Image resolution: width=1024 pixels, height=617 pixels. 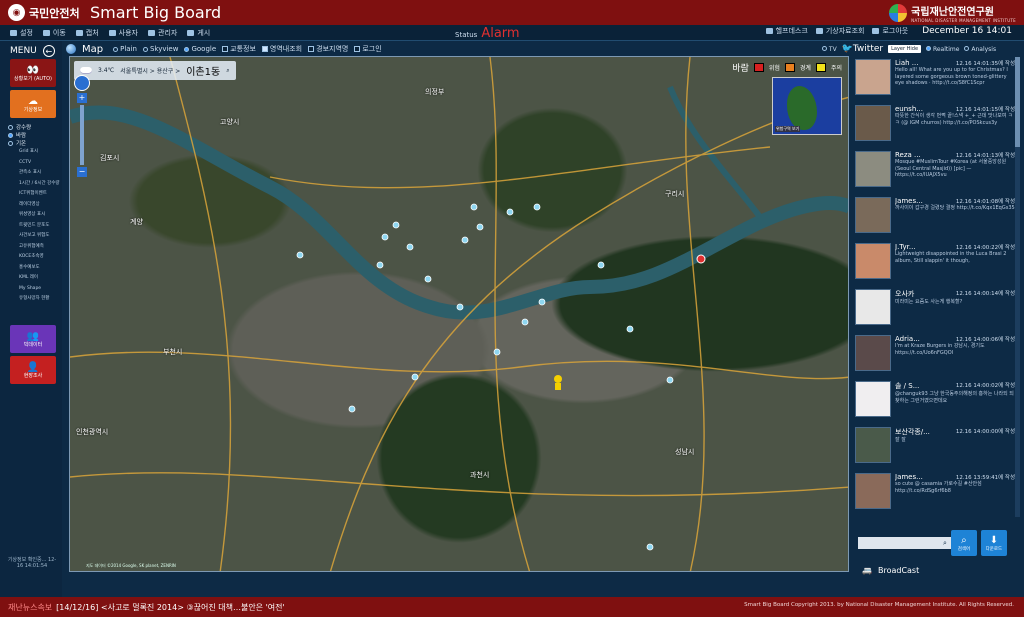 What do you see at coordinates (500, 33) in the screenshot?
I see `status-alarm: Alarm` at bounding box center [500, 33].